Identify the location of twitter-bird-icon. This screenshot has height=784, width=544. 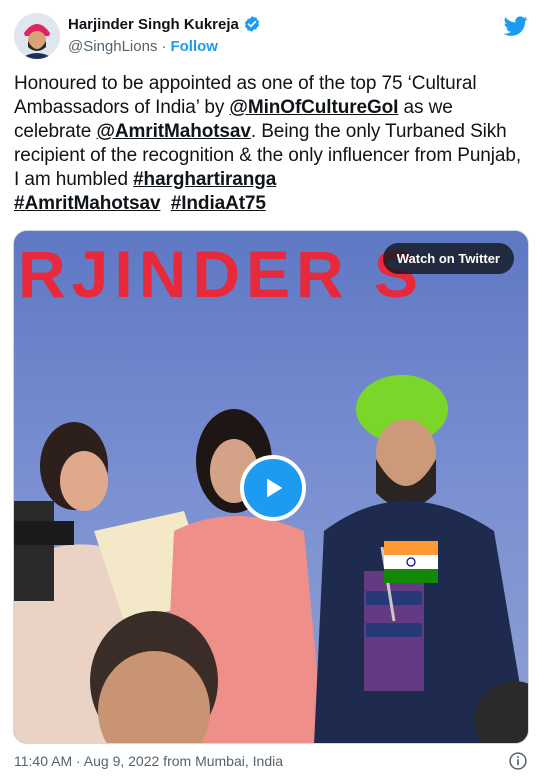
(516, 26).